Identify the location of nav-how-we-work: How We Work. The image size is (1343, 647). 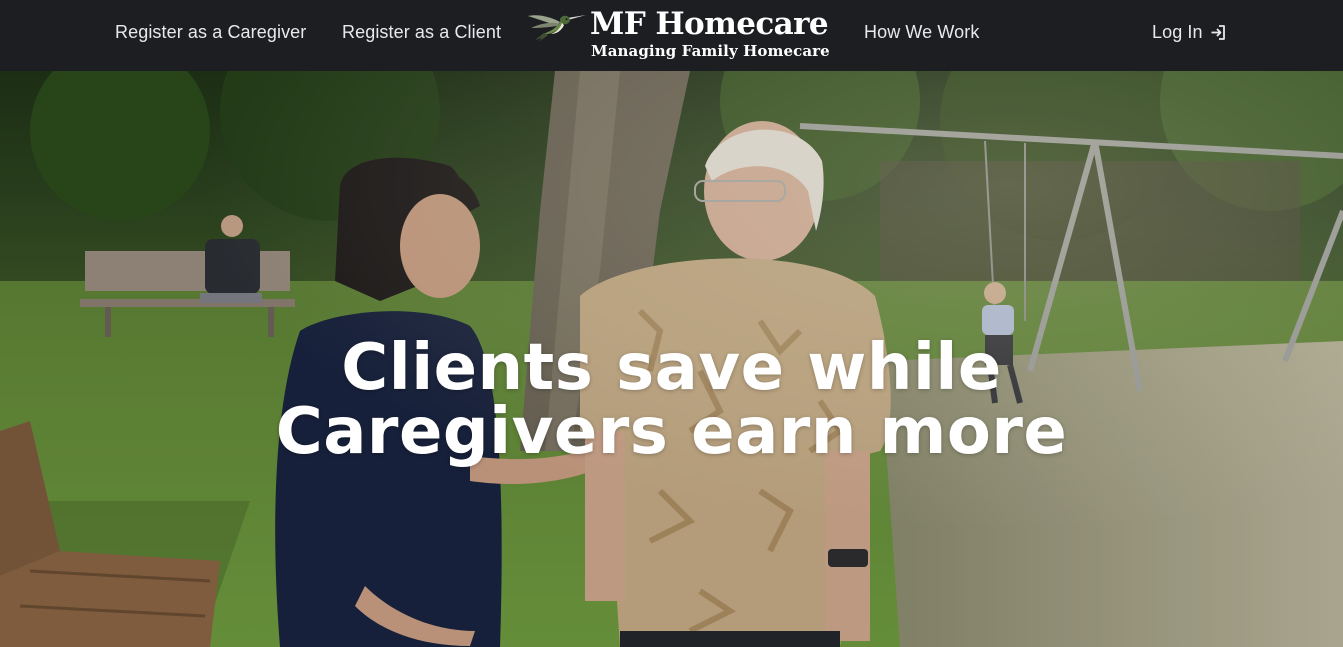
(921, 32).